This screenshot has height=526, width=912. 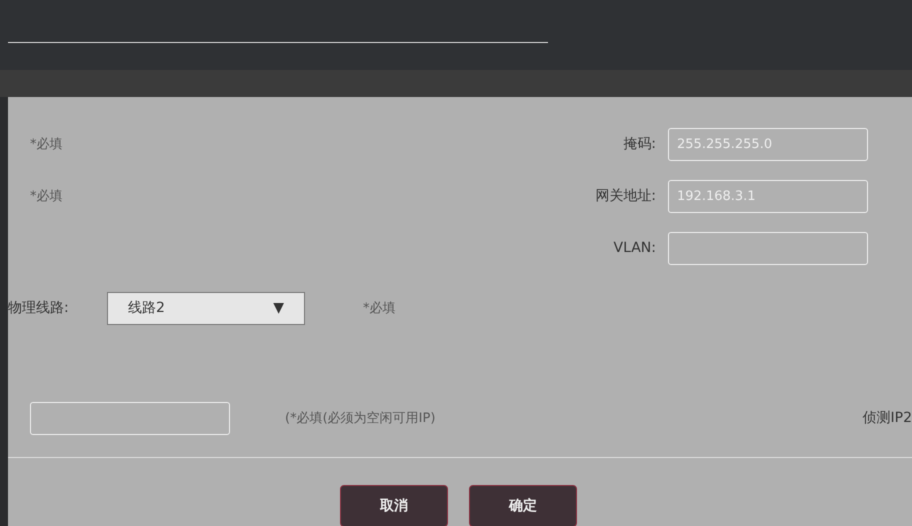 What do you see at coordinates (523, 505) in the screenshot?
I see `confirm-button: 确定` at bounding box center [523, 505].